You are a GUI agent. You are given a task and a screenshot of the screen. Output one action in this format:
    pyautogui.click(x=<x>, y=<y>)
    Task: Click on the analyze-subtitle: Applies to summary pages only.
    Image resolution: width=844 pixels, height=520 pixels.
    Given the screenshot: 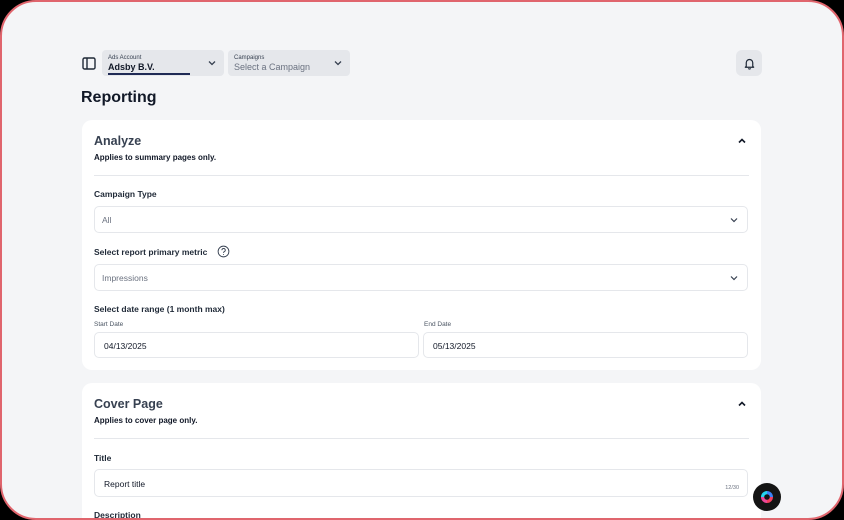 What is the action you would take?
    pyautogui.click(x=155, y=157)
    